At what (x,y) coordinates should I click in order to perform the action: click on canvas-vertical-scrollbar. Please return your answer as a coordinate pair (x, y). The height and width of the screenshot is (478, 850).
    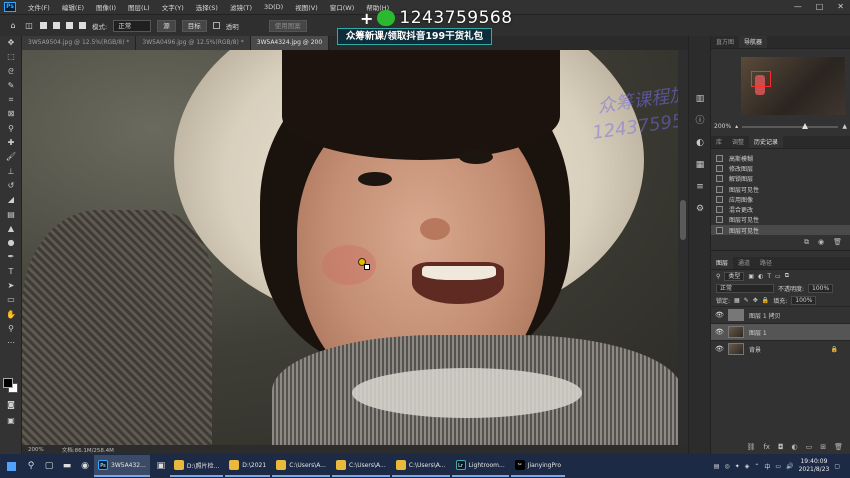
    Looking at the image, I should click on (683, 247).